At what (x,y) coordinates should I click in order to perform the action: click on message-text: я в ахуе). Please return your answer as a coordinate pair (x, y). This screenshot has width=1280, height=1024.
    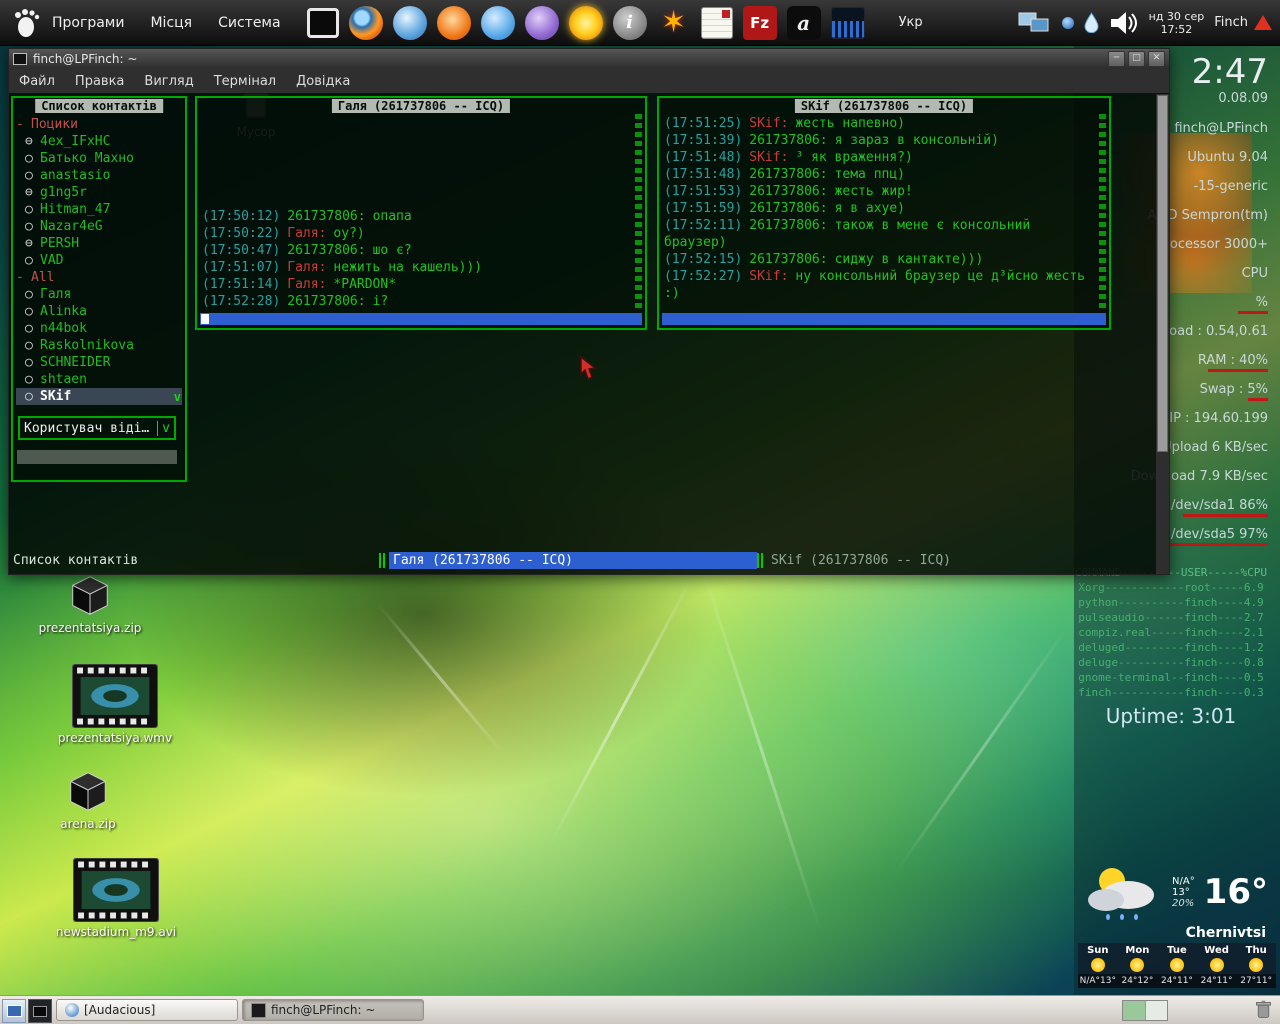
    Looking at the image, I should click on (870, 208).